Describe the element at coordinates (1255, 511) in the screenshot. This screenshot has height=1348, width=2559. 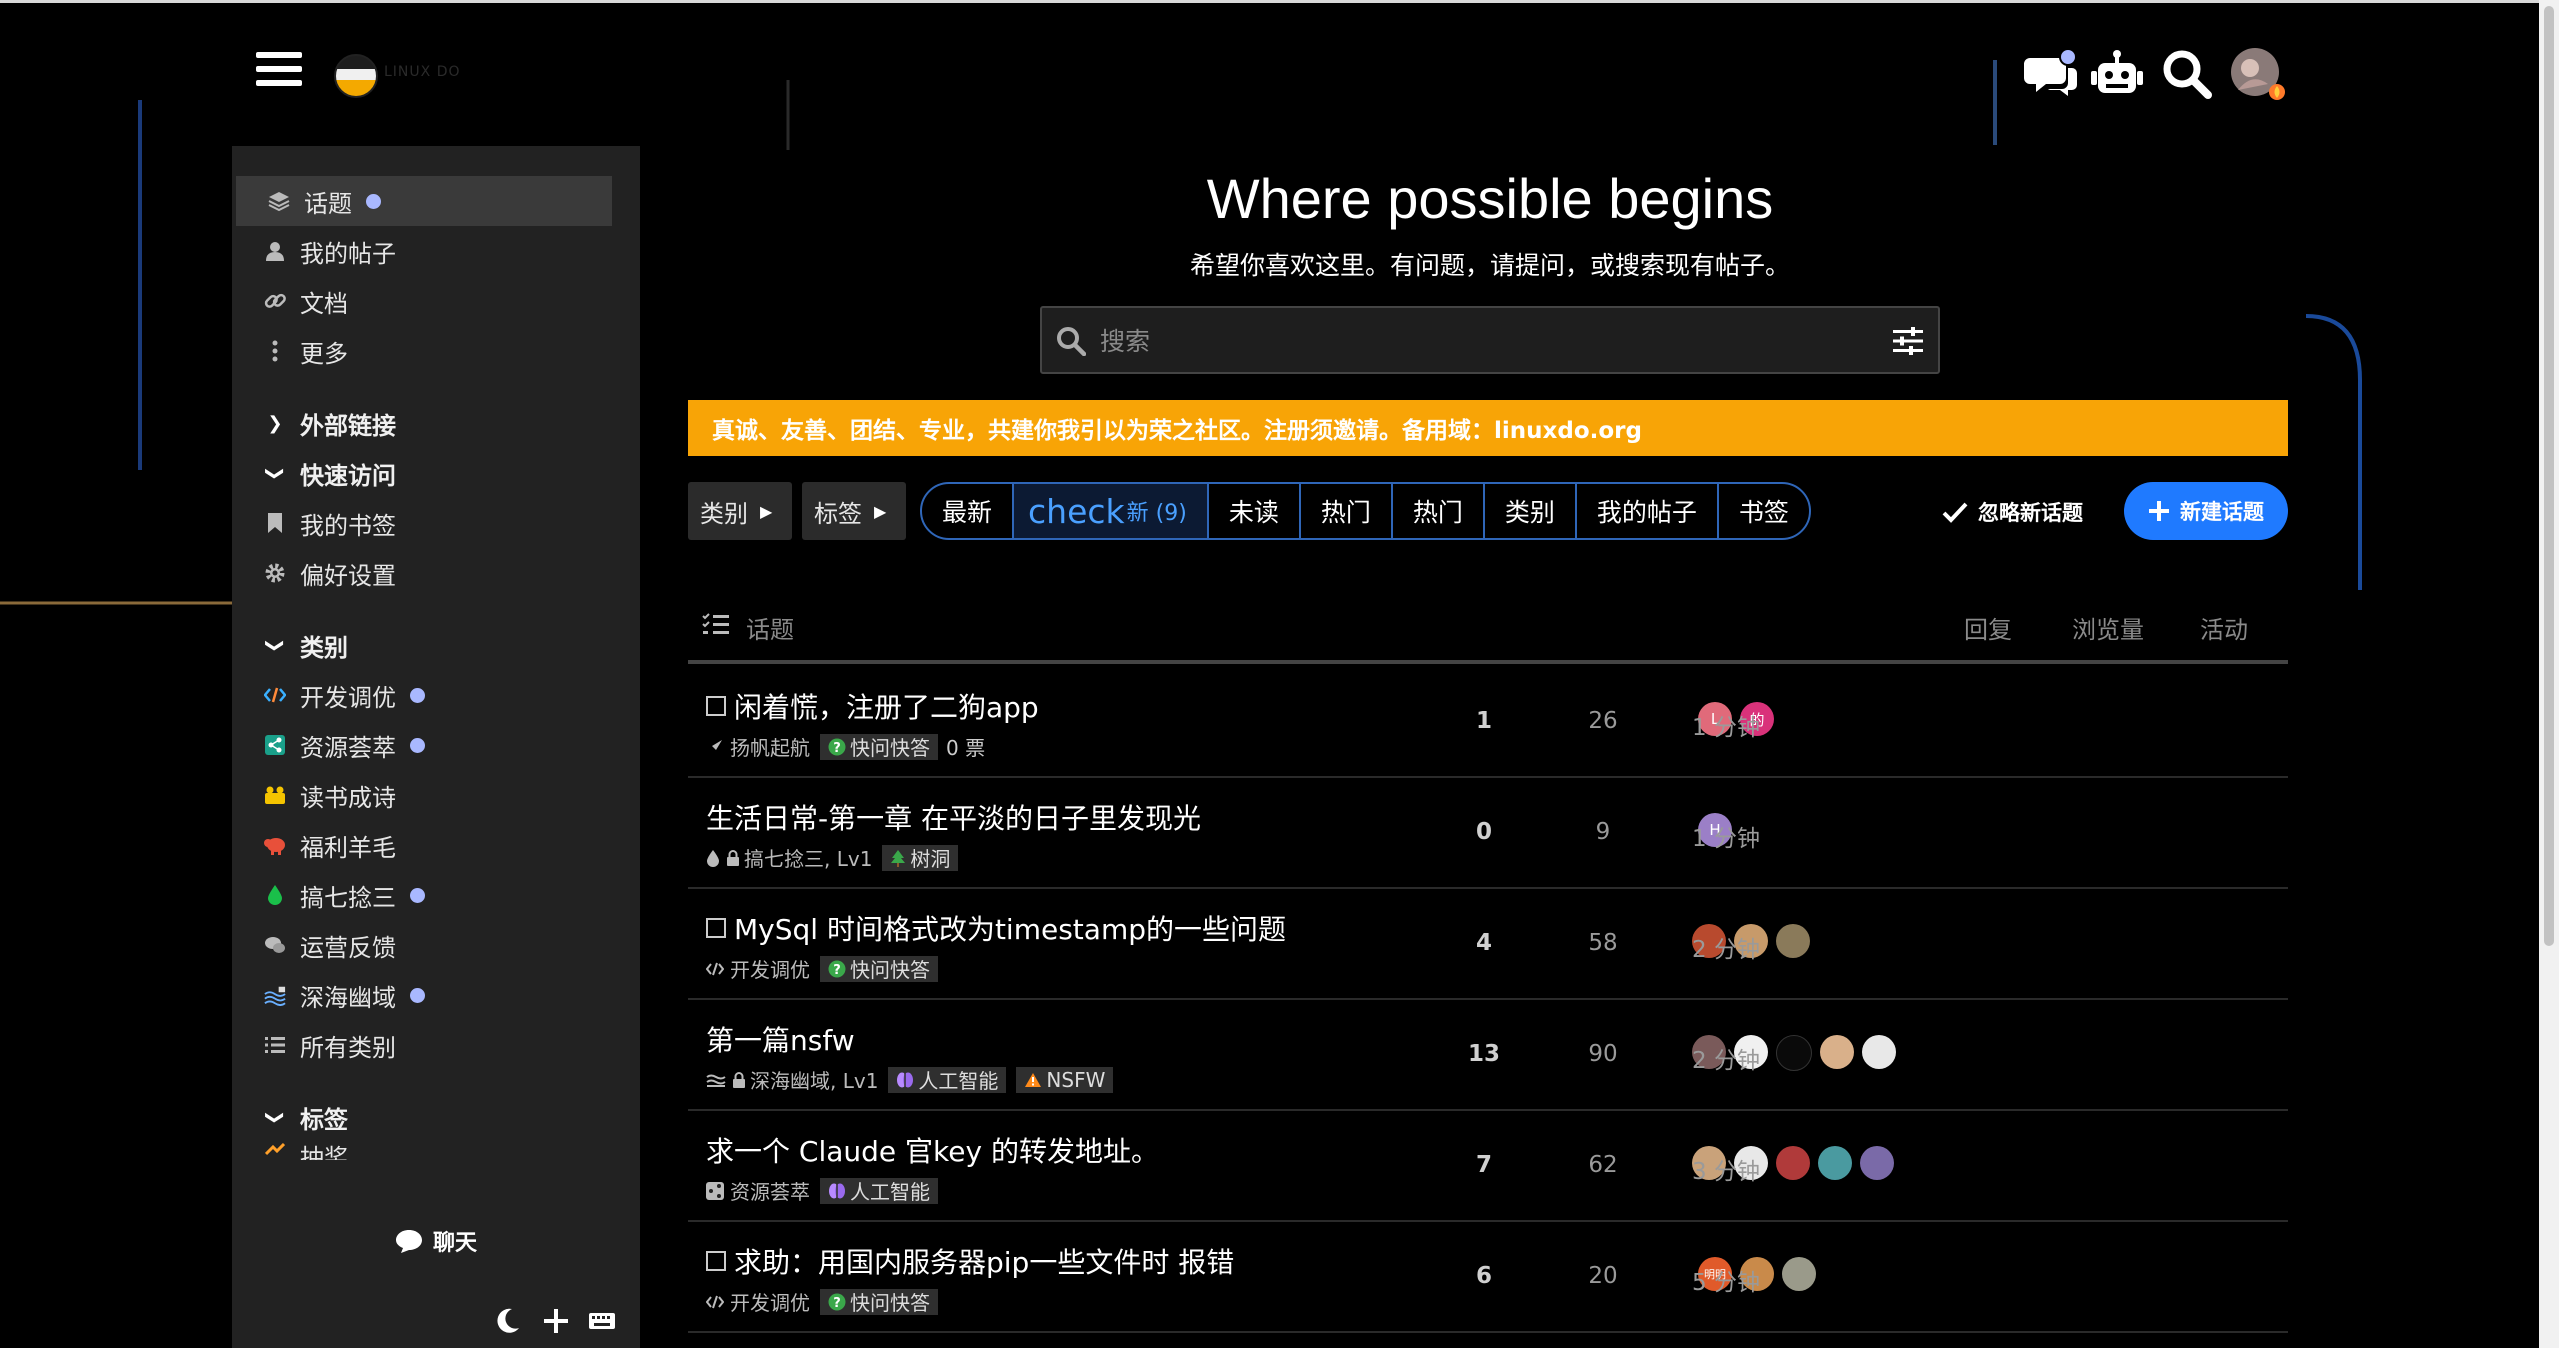
I see `tab-unread: 未读` at that location.